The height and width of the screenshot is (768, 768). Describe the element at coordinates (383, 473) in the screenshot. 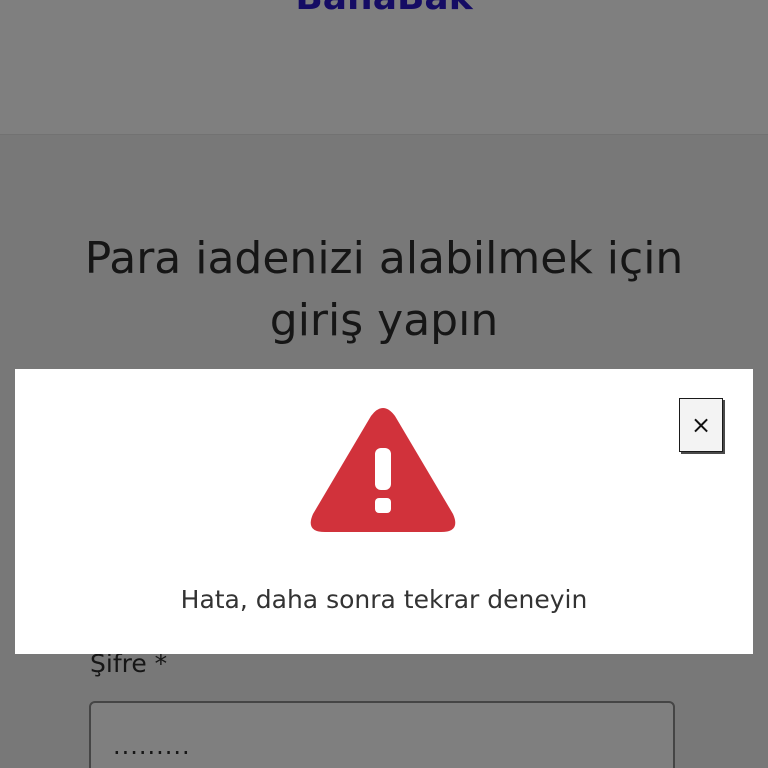

I see `warning-icon` at that location.